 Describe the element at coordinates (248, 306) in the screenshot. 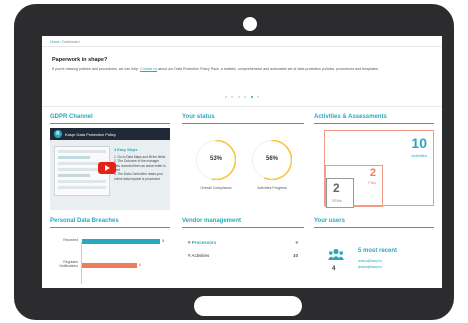

I see `home-button` at that location.